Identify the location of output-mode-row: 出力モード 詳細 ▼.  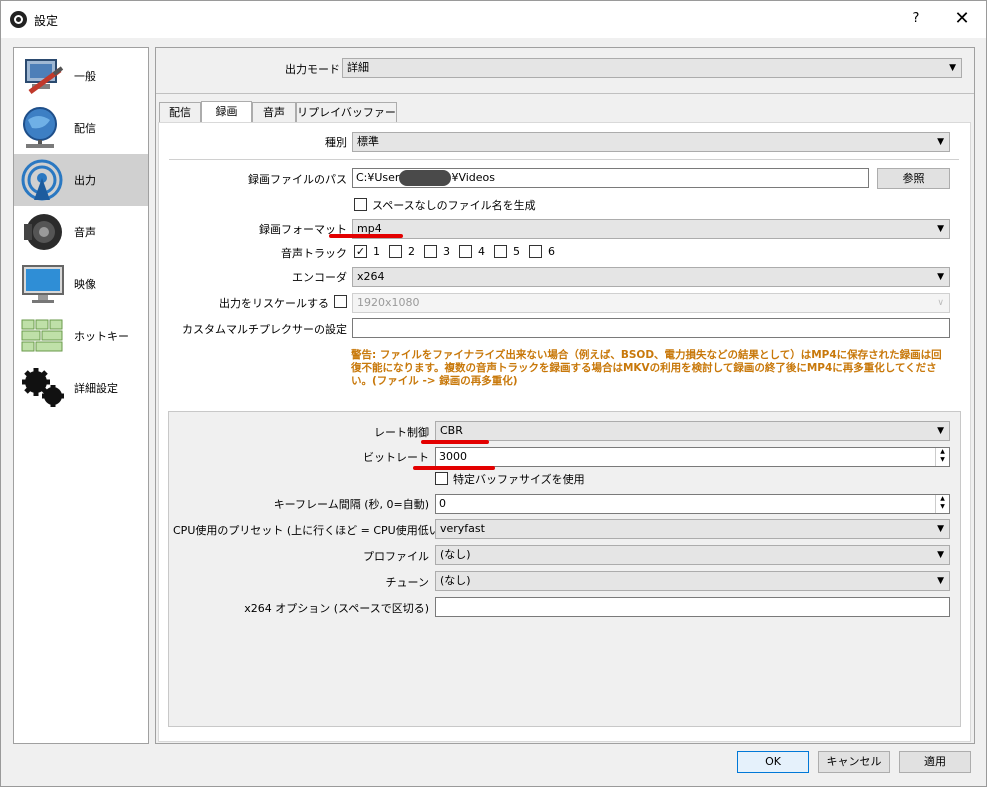
(565, 71).